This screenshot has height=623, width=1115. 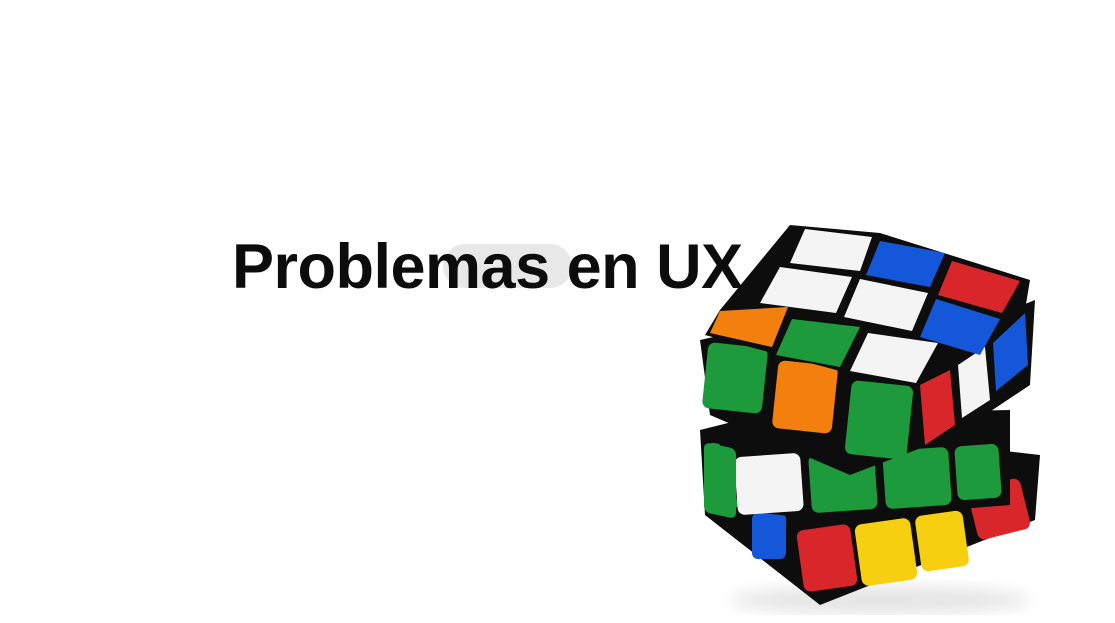 What do you see at coordinates (487, 267) in the screenshot?
I see `slide-title: Problemas en UX` at bounding box center [487, 267].